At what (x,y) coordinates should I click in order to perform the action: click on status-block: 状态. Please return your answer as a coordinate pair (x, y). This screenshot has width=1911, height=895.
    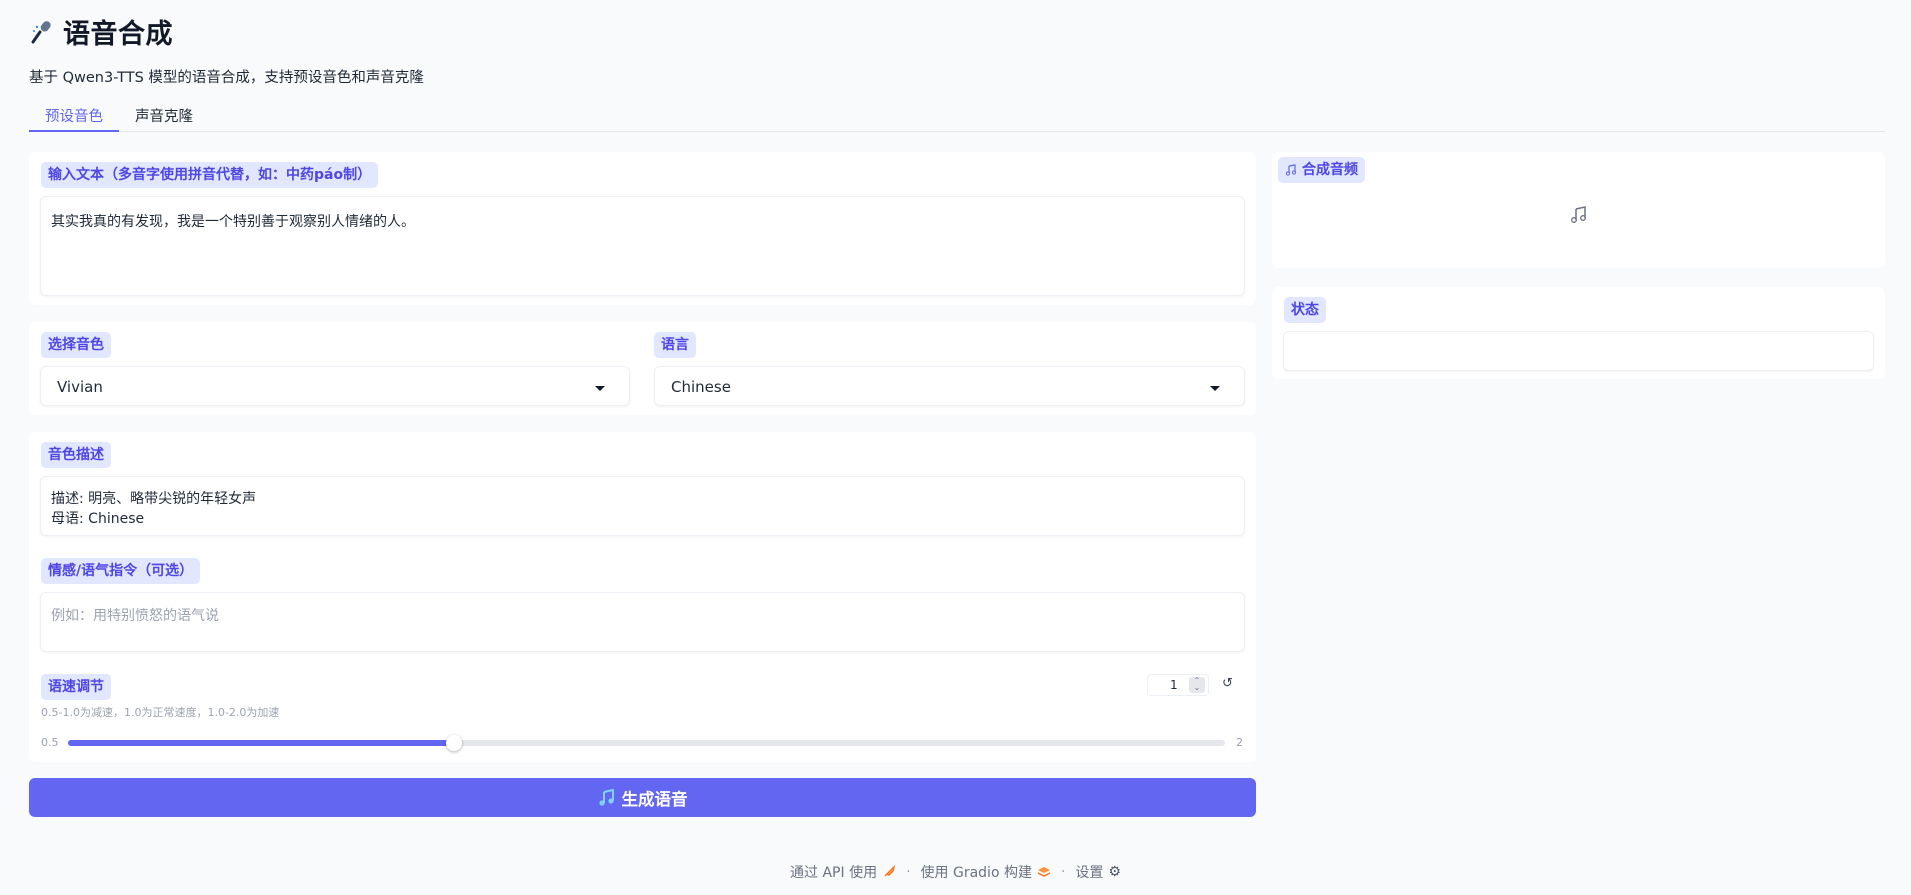
    Looking at the image, I should click on (1578, 333).